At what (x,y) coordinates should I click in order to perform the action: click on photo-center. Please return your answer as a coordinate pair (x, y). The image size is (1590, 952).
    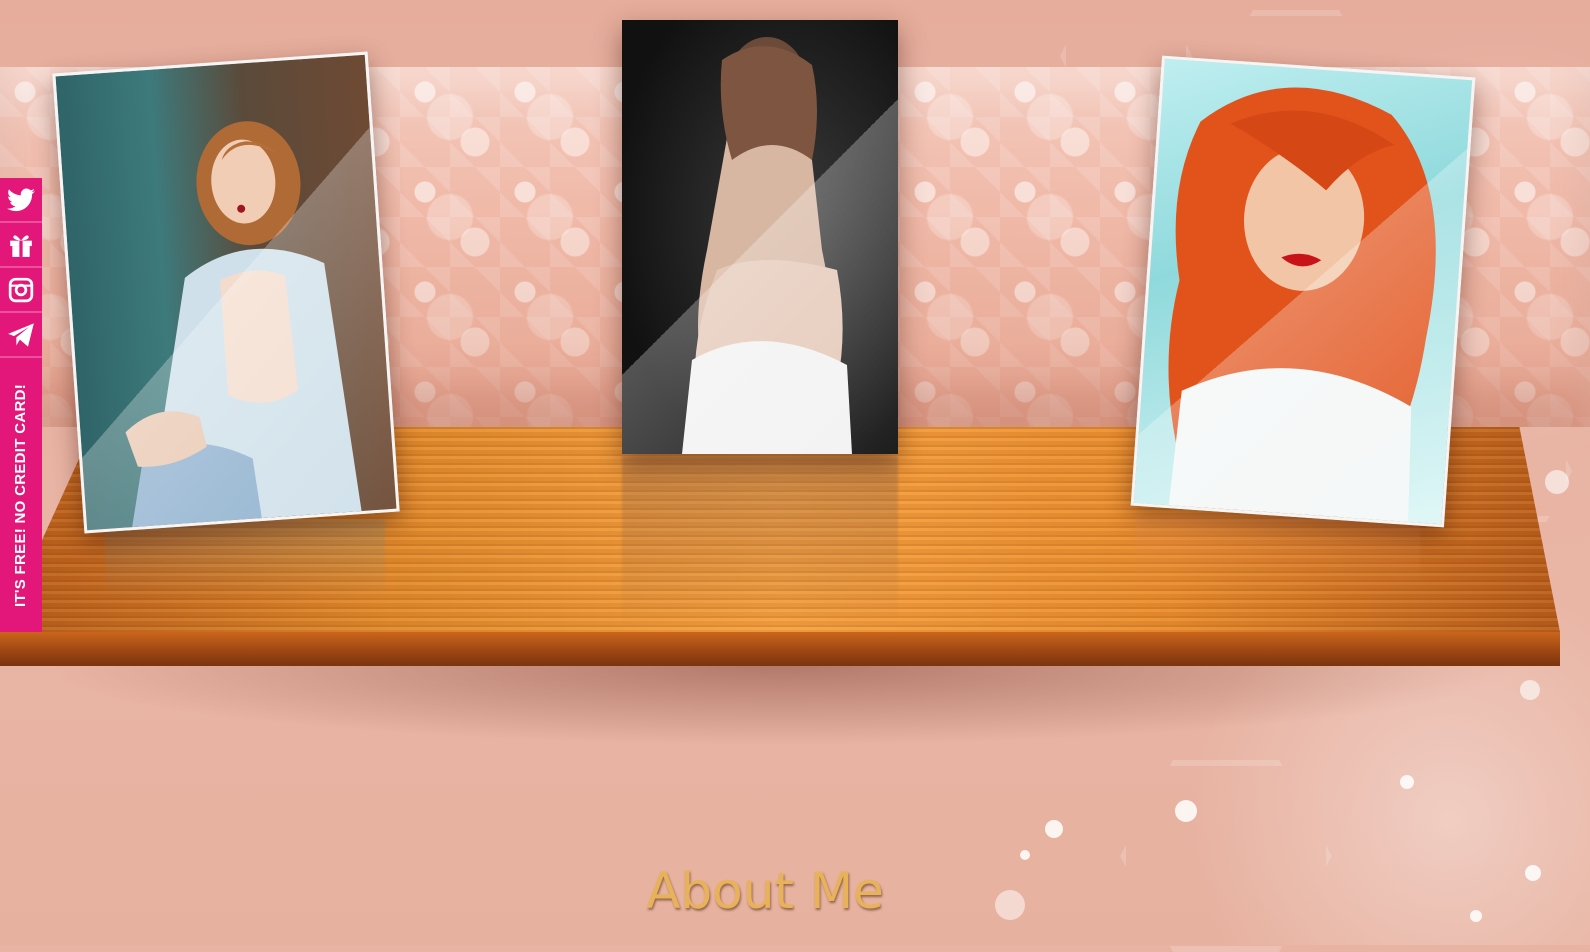
    Looking at the image, I should click on (760, 237).